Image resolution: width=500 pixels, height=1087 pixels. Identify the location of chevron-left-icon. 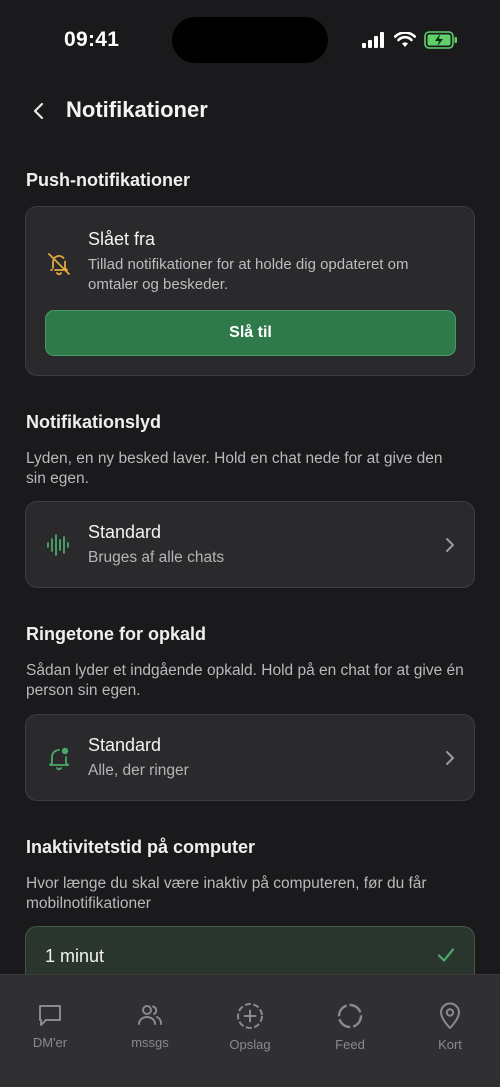
(38, 111).